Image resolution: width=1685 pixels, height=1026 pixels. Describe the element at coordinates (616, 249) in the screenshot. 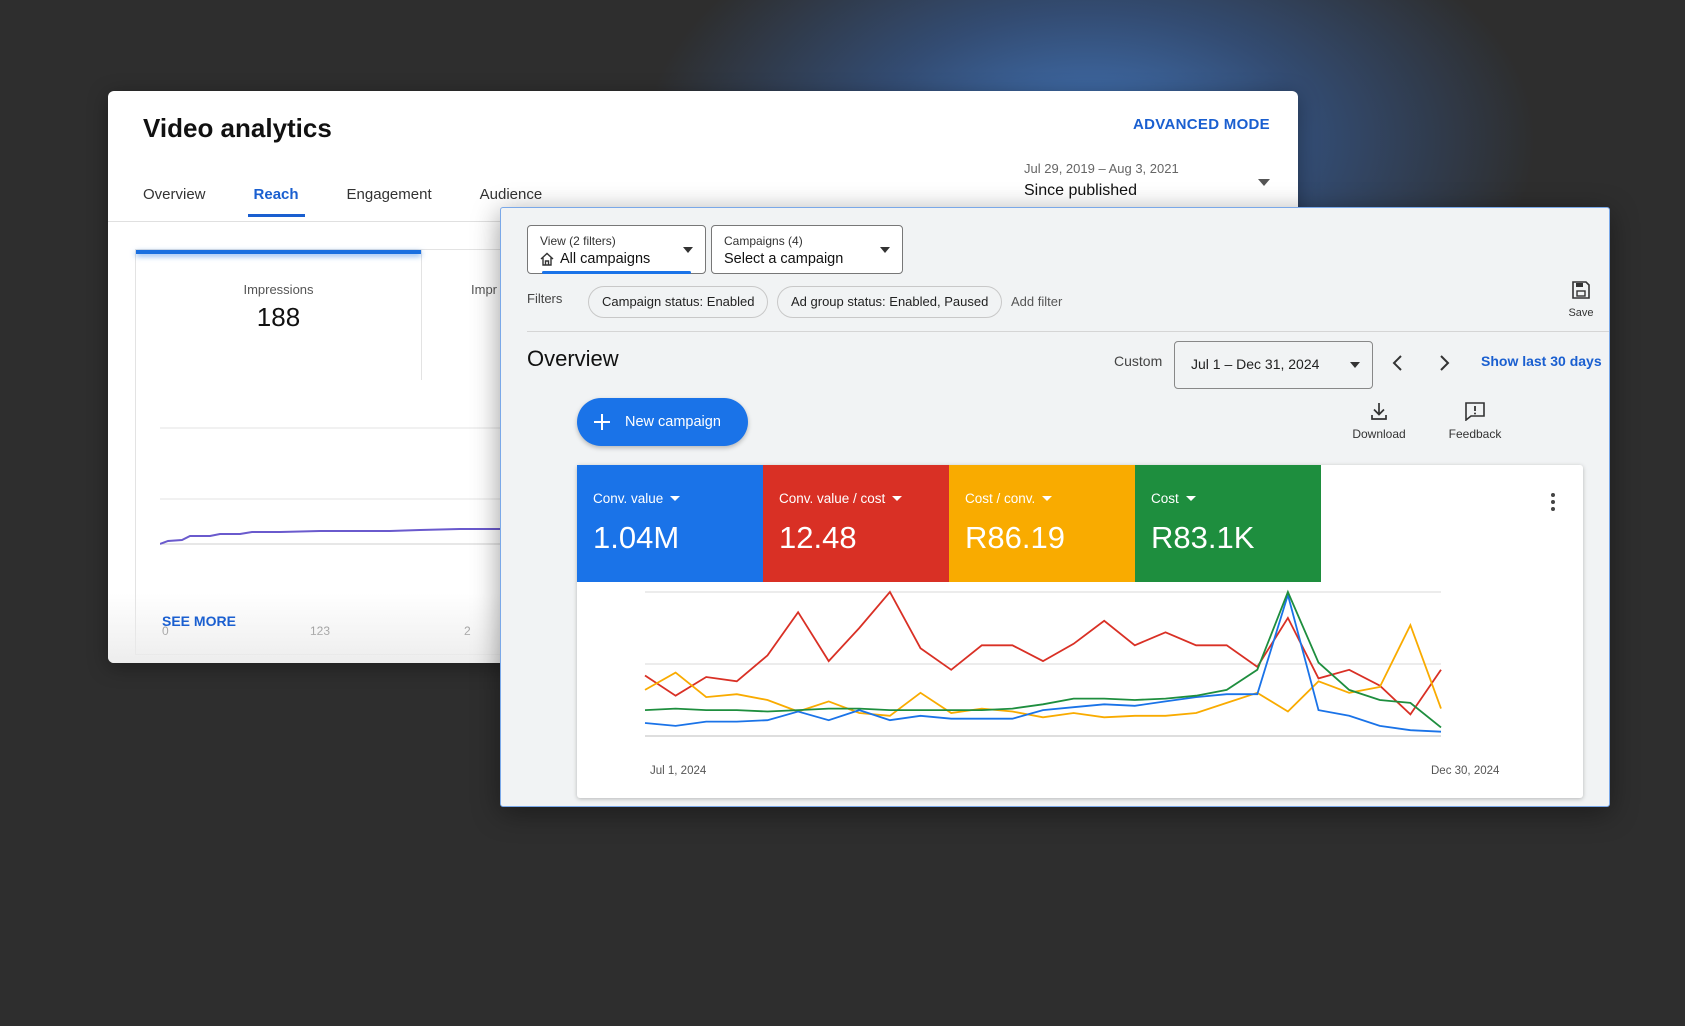

I see `view-dropdown: View (2 filters) All campaigns` at that location.